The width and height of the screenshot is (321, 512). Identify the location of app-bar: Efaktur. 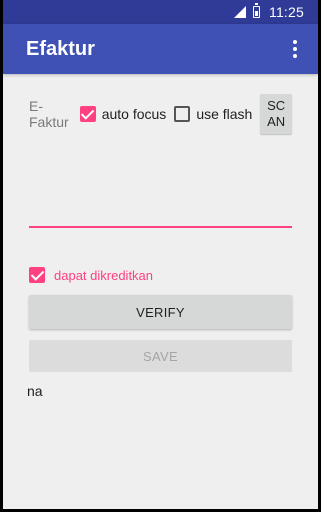
(160, 49).